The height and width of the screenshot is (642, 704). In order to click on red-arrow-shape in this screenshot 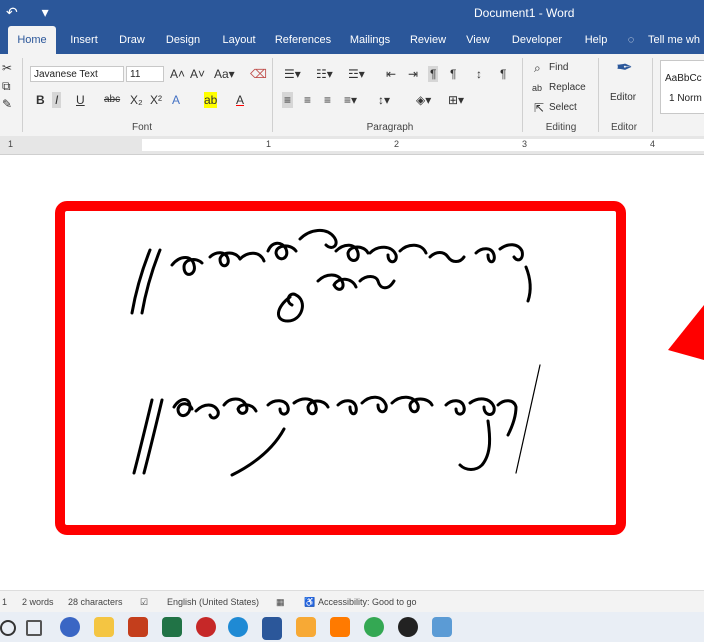, I will do `click(686, 332)`.